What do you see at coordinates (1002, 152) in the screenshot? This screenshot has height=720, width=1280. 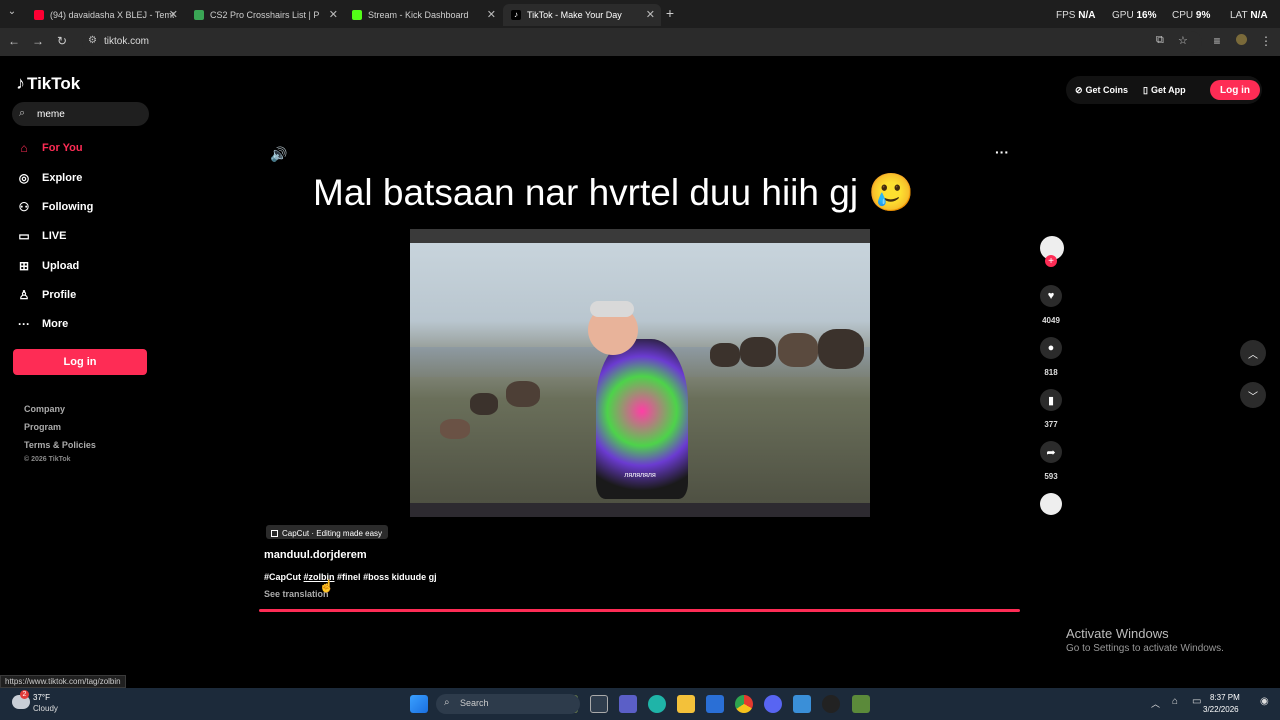 I see `more-options-icon: ···` at bounding box center [1002, 152].